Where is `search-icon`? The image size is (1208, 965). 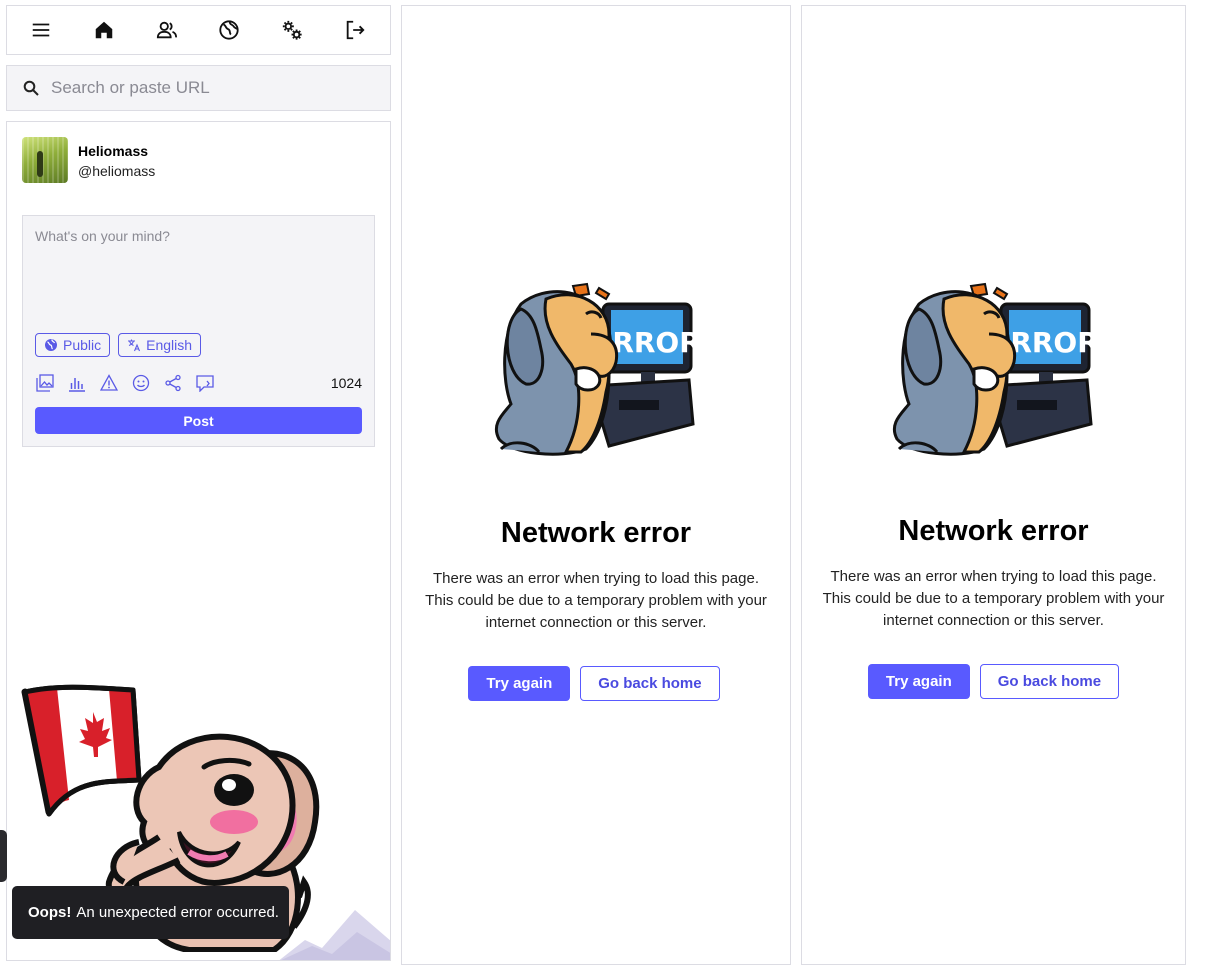
search-icon is located at coordinates (31, 88).